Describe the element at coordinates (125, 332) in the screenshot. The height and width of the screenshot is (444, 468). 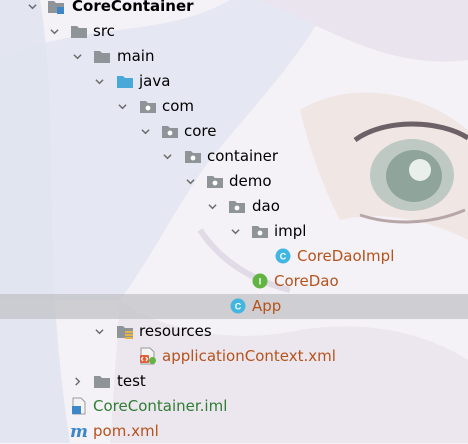
I see `resources-folder-icon` at that location.